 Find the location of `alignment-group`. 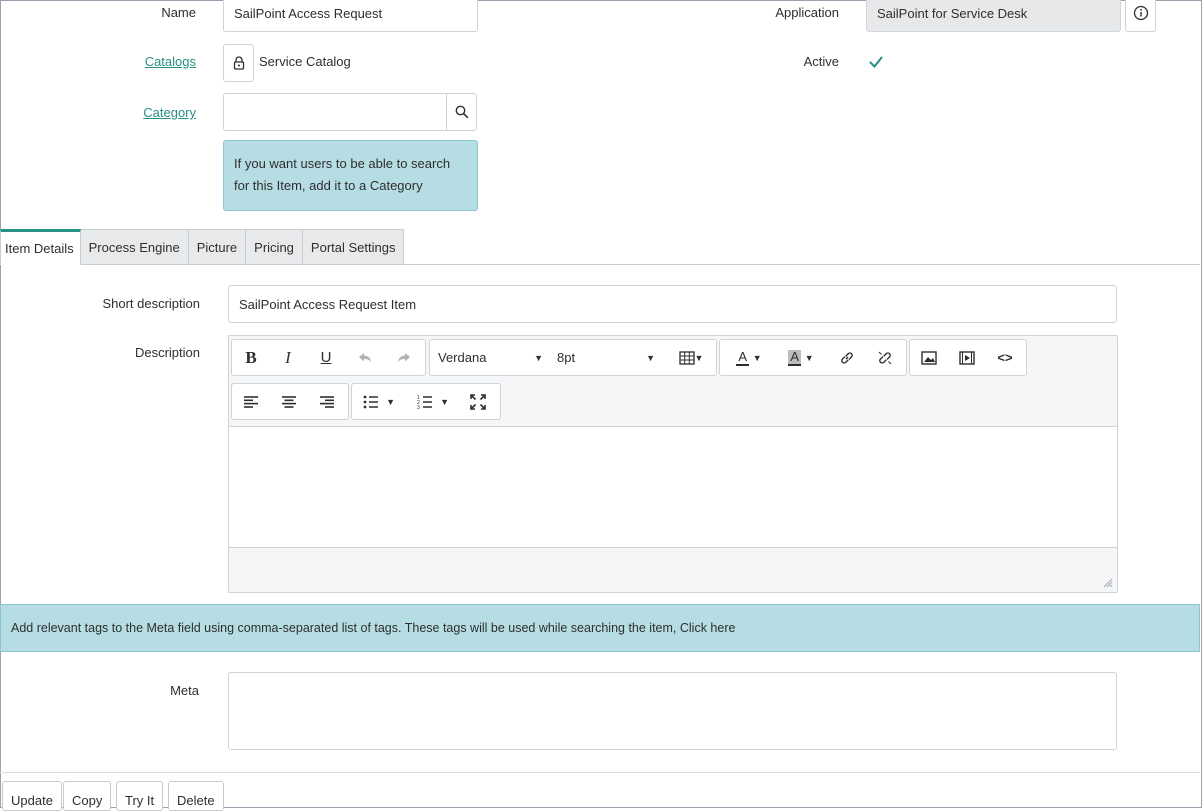

alignment-group is located at coordinates (290, 401).